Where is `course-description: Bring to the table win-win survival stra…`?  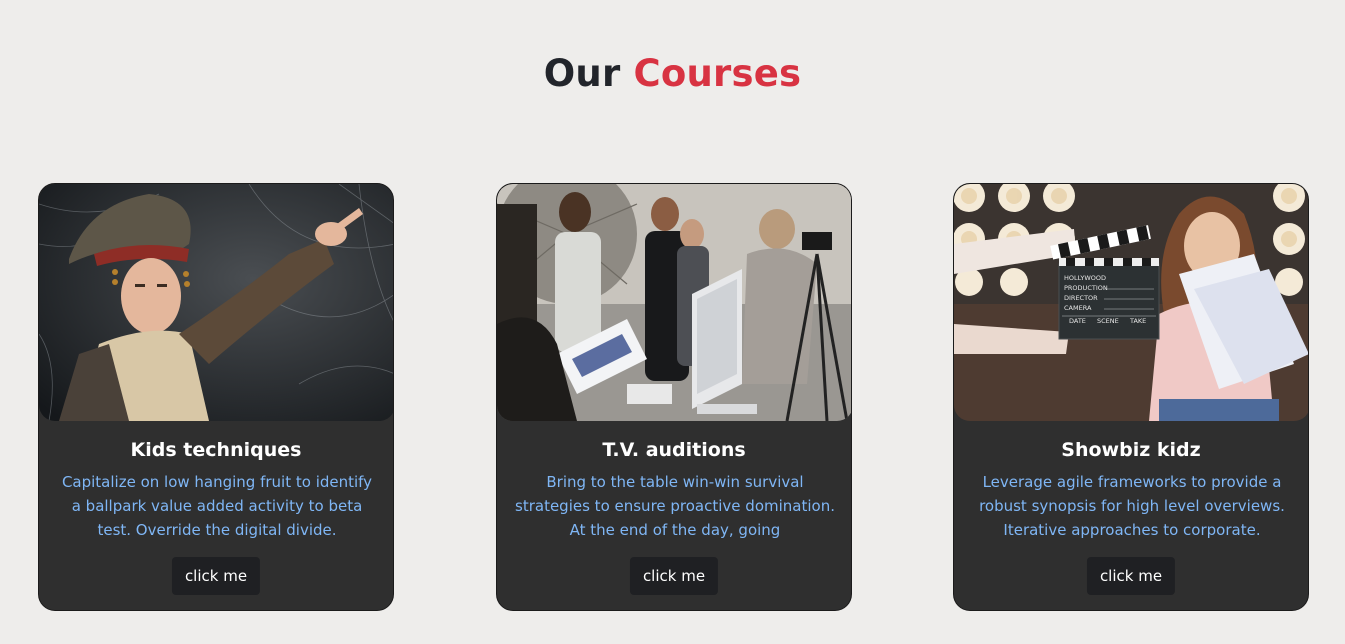
course-description: Bring to the table win-win survival stra… is located at coordinates (675, 506).